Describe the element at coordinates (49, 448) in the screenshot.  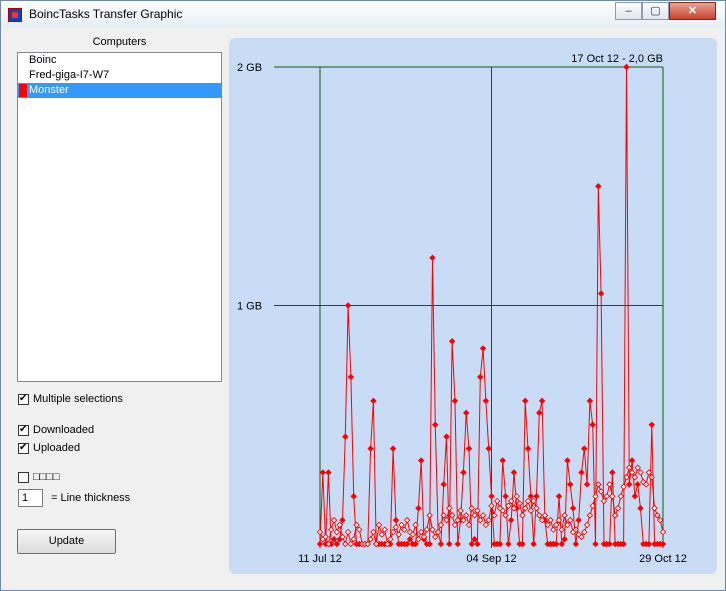
I see `uploaded-checkbox: Uploaded` at that location.